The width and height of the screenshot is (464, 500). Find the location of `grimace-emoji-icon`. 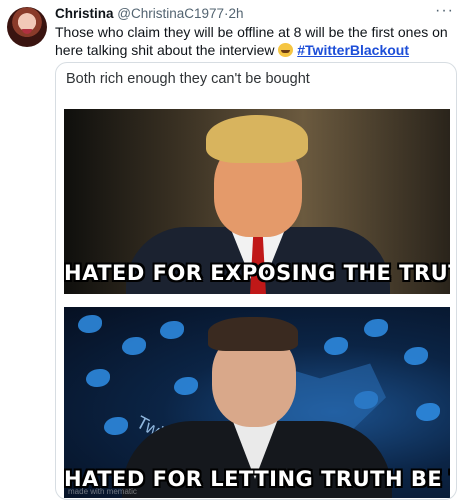

grimace-emoji-icon is located at coordinates (286, 50).